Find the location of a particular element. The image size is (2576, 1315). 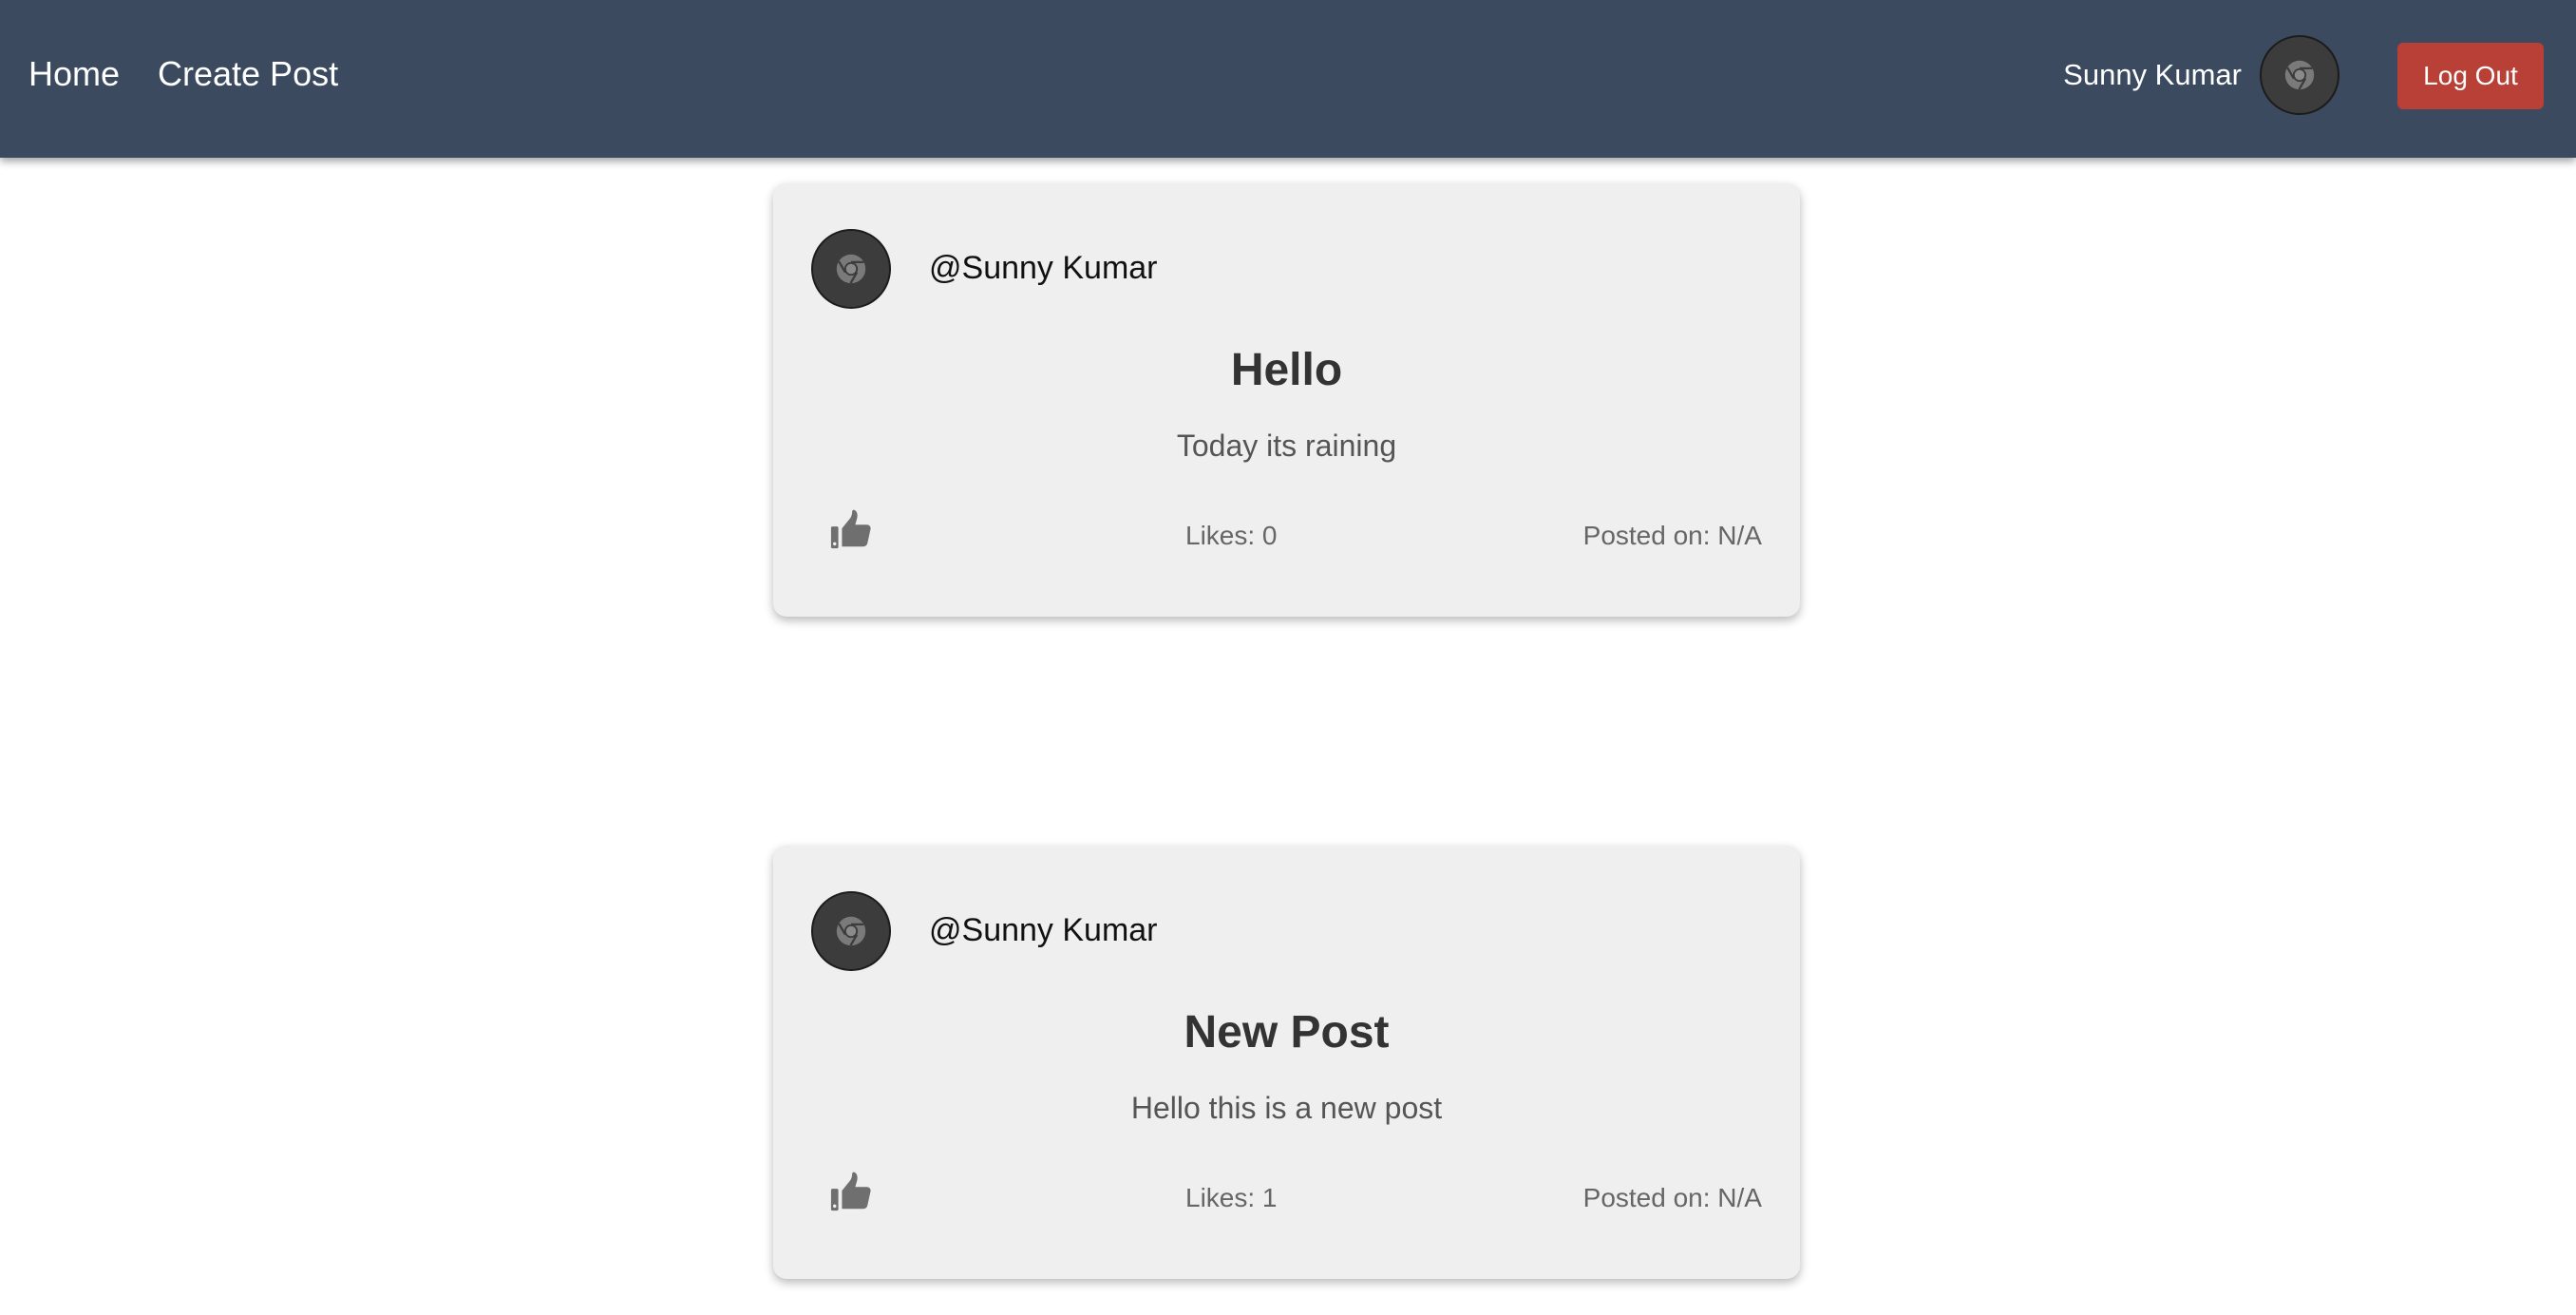

post-title: New Post is located at coordinates (1287, 1032).